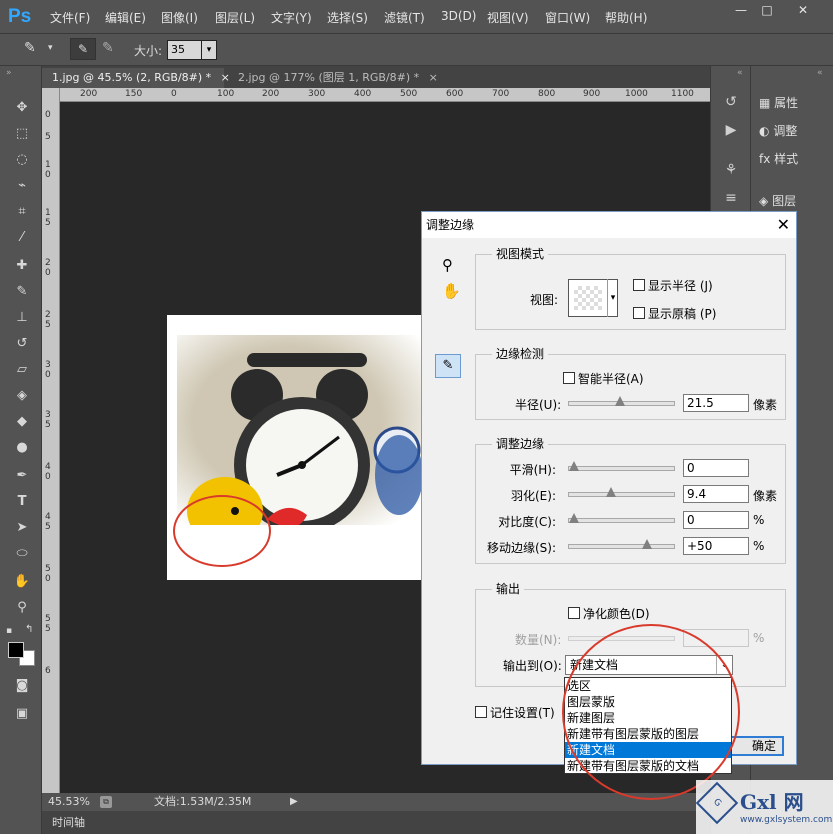 Image resolution: width=833 pixels, height=834 pixels. I want to click on window-close-button: ✕, so click(803, 10).